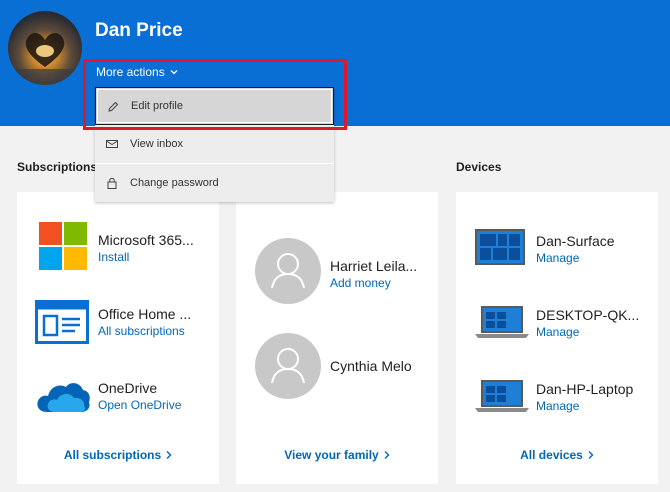  What do you see at coordinates (63, 397) in the screenshot?
I see `onedrive-cloud-icon` at bounding box center [63, 397].